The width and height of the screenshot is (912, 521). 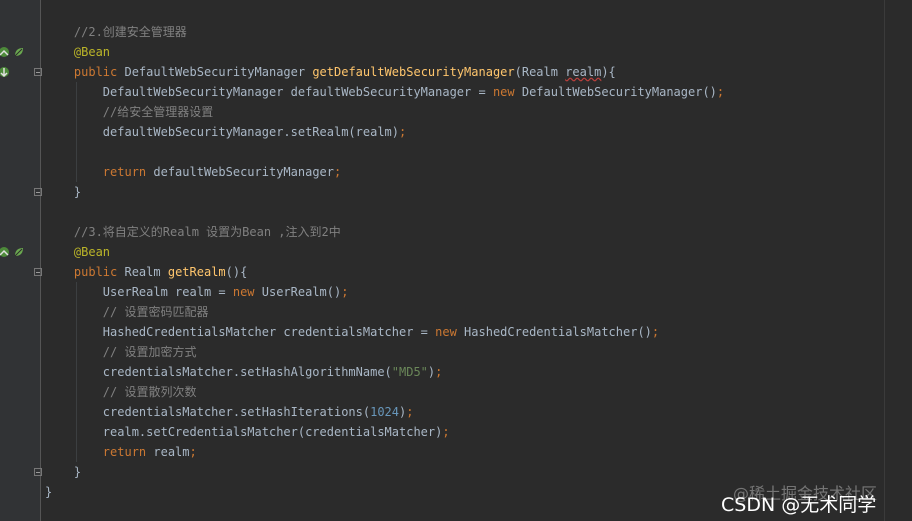 I want to click on code-line: public Realm getRealm(){, so click(x=384, y=272).